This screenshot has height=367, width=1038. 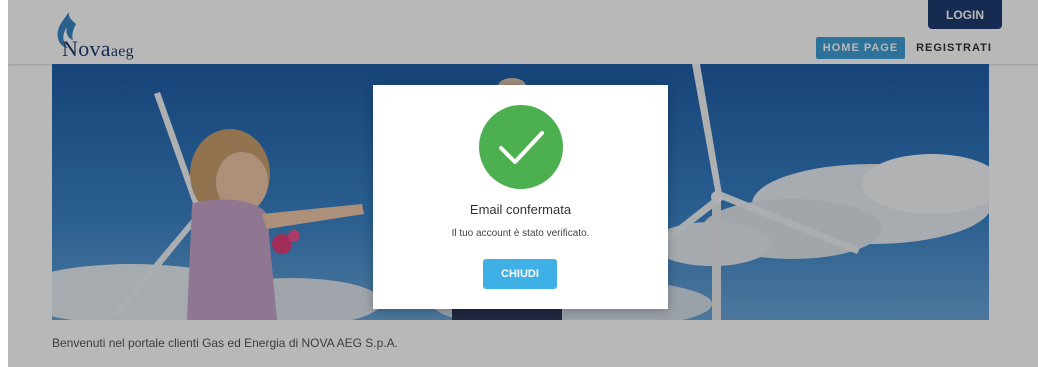 What do you see at coordinates (520, 209) in the screenshot?
I see `dialog-title: Email confermata` at bounding box center [520, 209].